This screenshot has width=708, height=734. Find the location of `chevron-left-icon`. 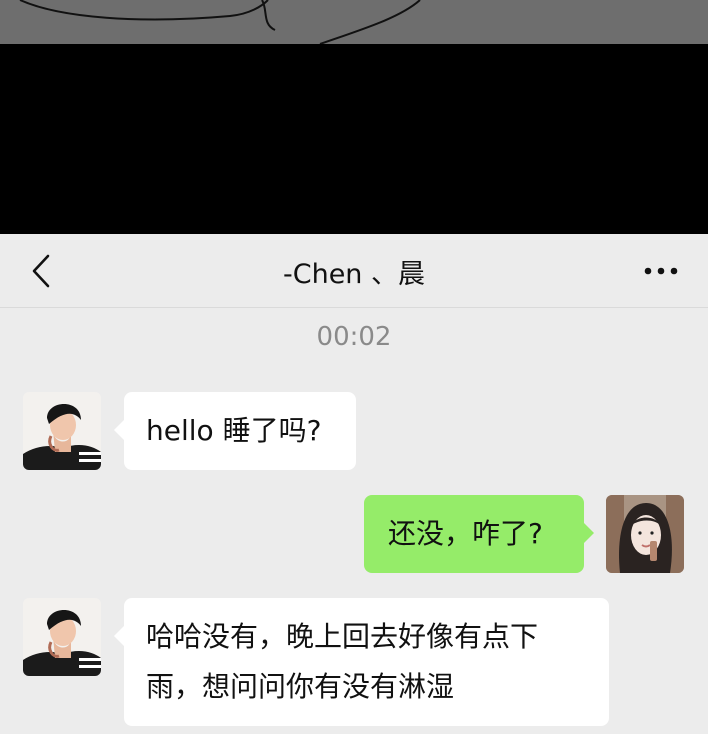

chevron-left-icon is located at coordinates (41, 271).